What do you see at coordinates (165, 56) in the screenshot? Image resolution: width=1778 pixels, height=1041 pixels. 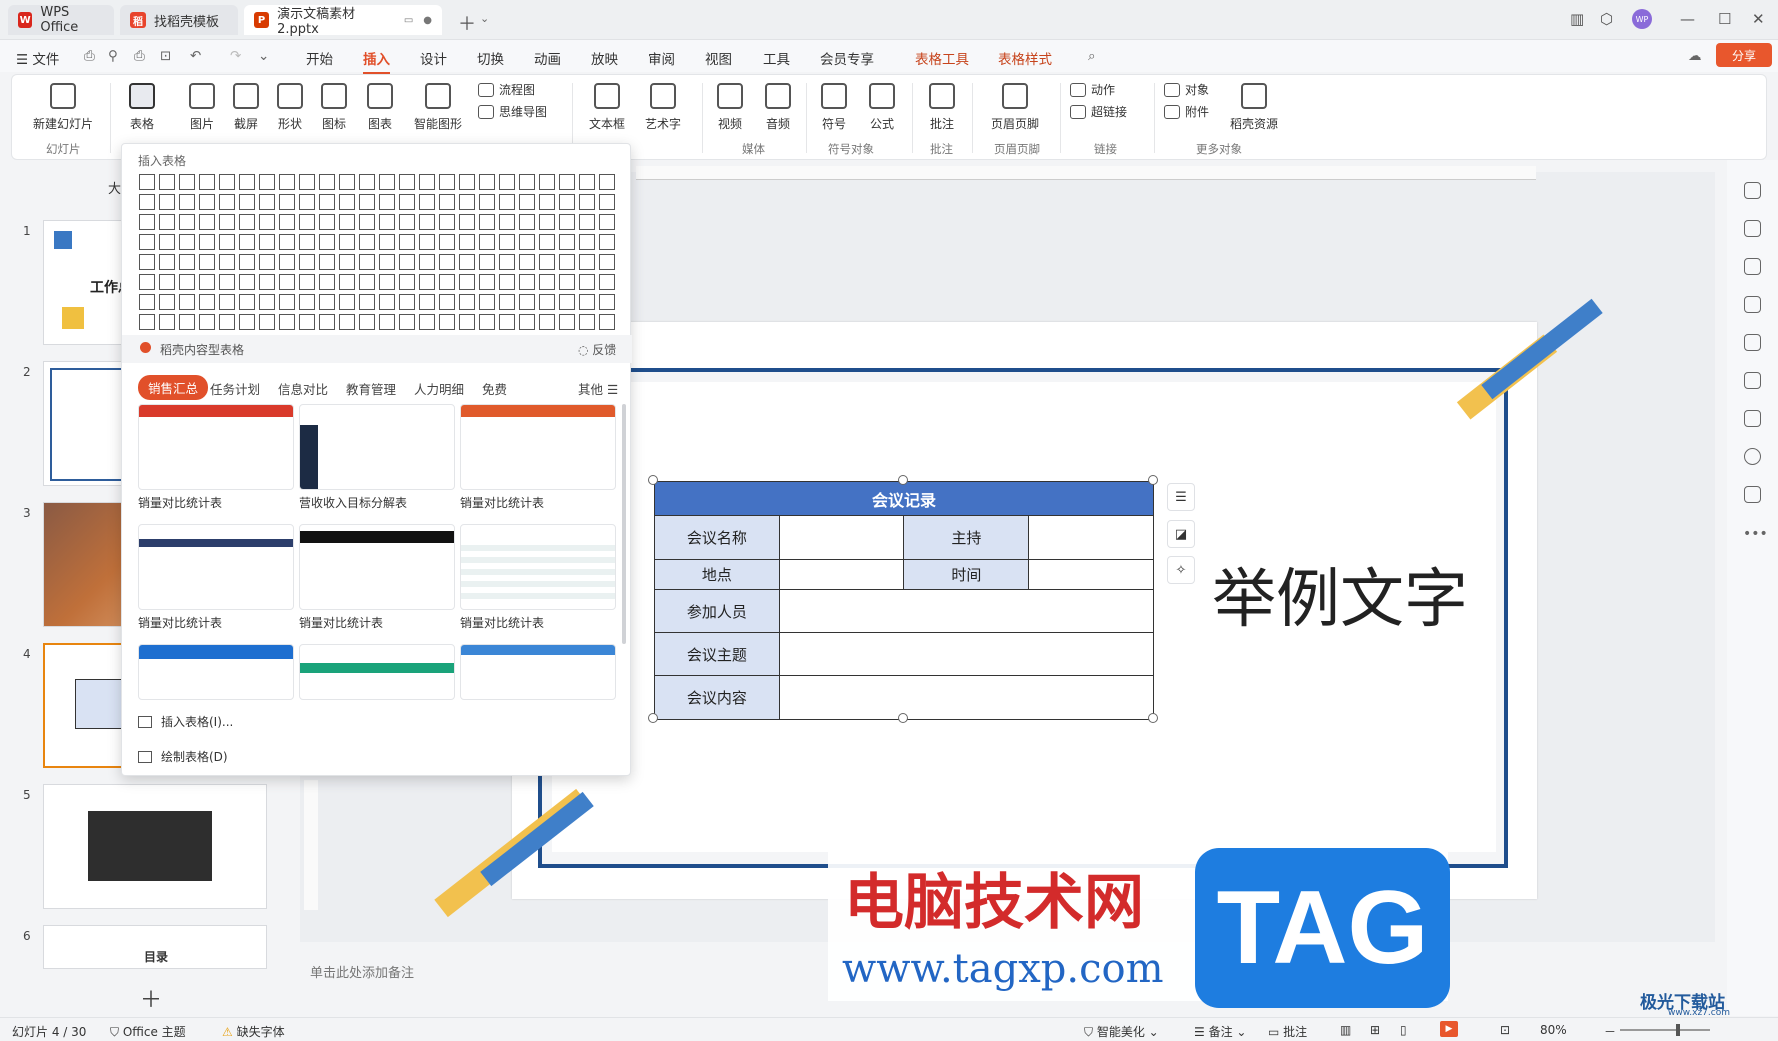 I see `preview-icon: ⊡` at bounding box center [165, 56].